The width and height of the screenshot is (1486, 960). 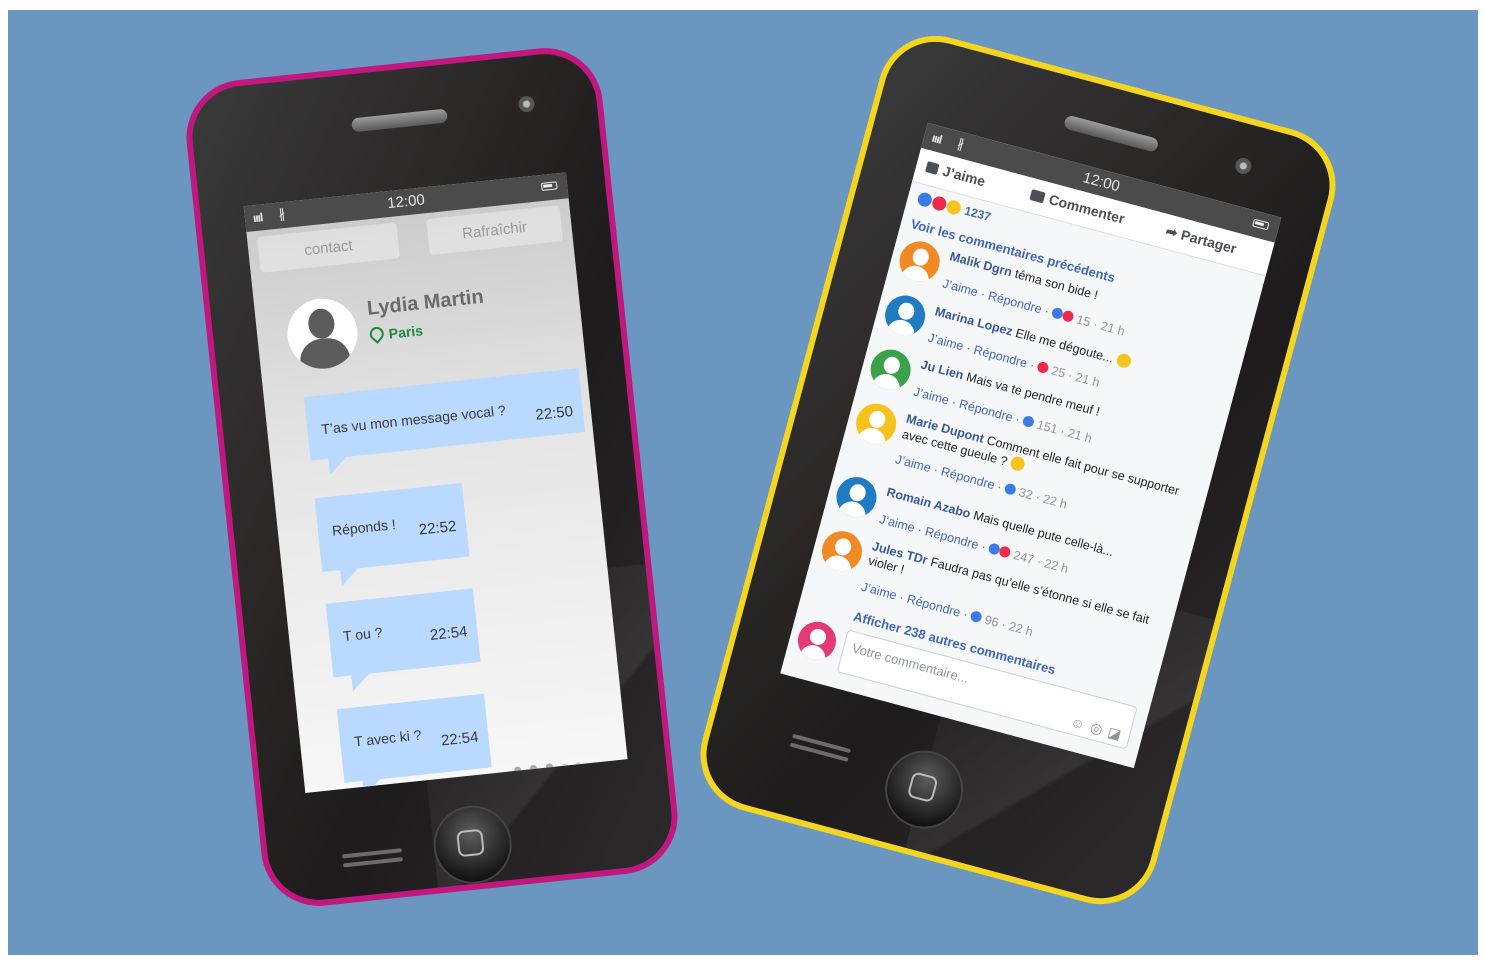 I want to click on share-arrow-icon: ➦, so click(x=1172, y=231).